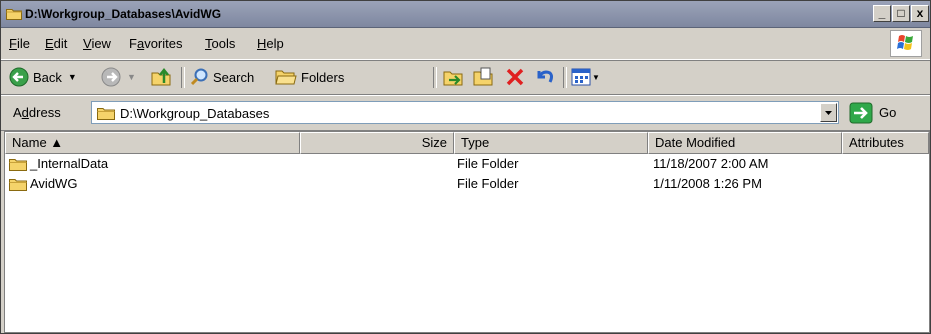 The height and width of the screenshot is (334, 931). I want to click on address-value: D:\Workgroup_Databases, so click(195, 113).